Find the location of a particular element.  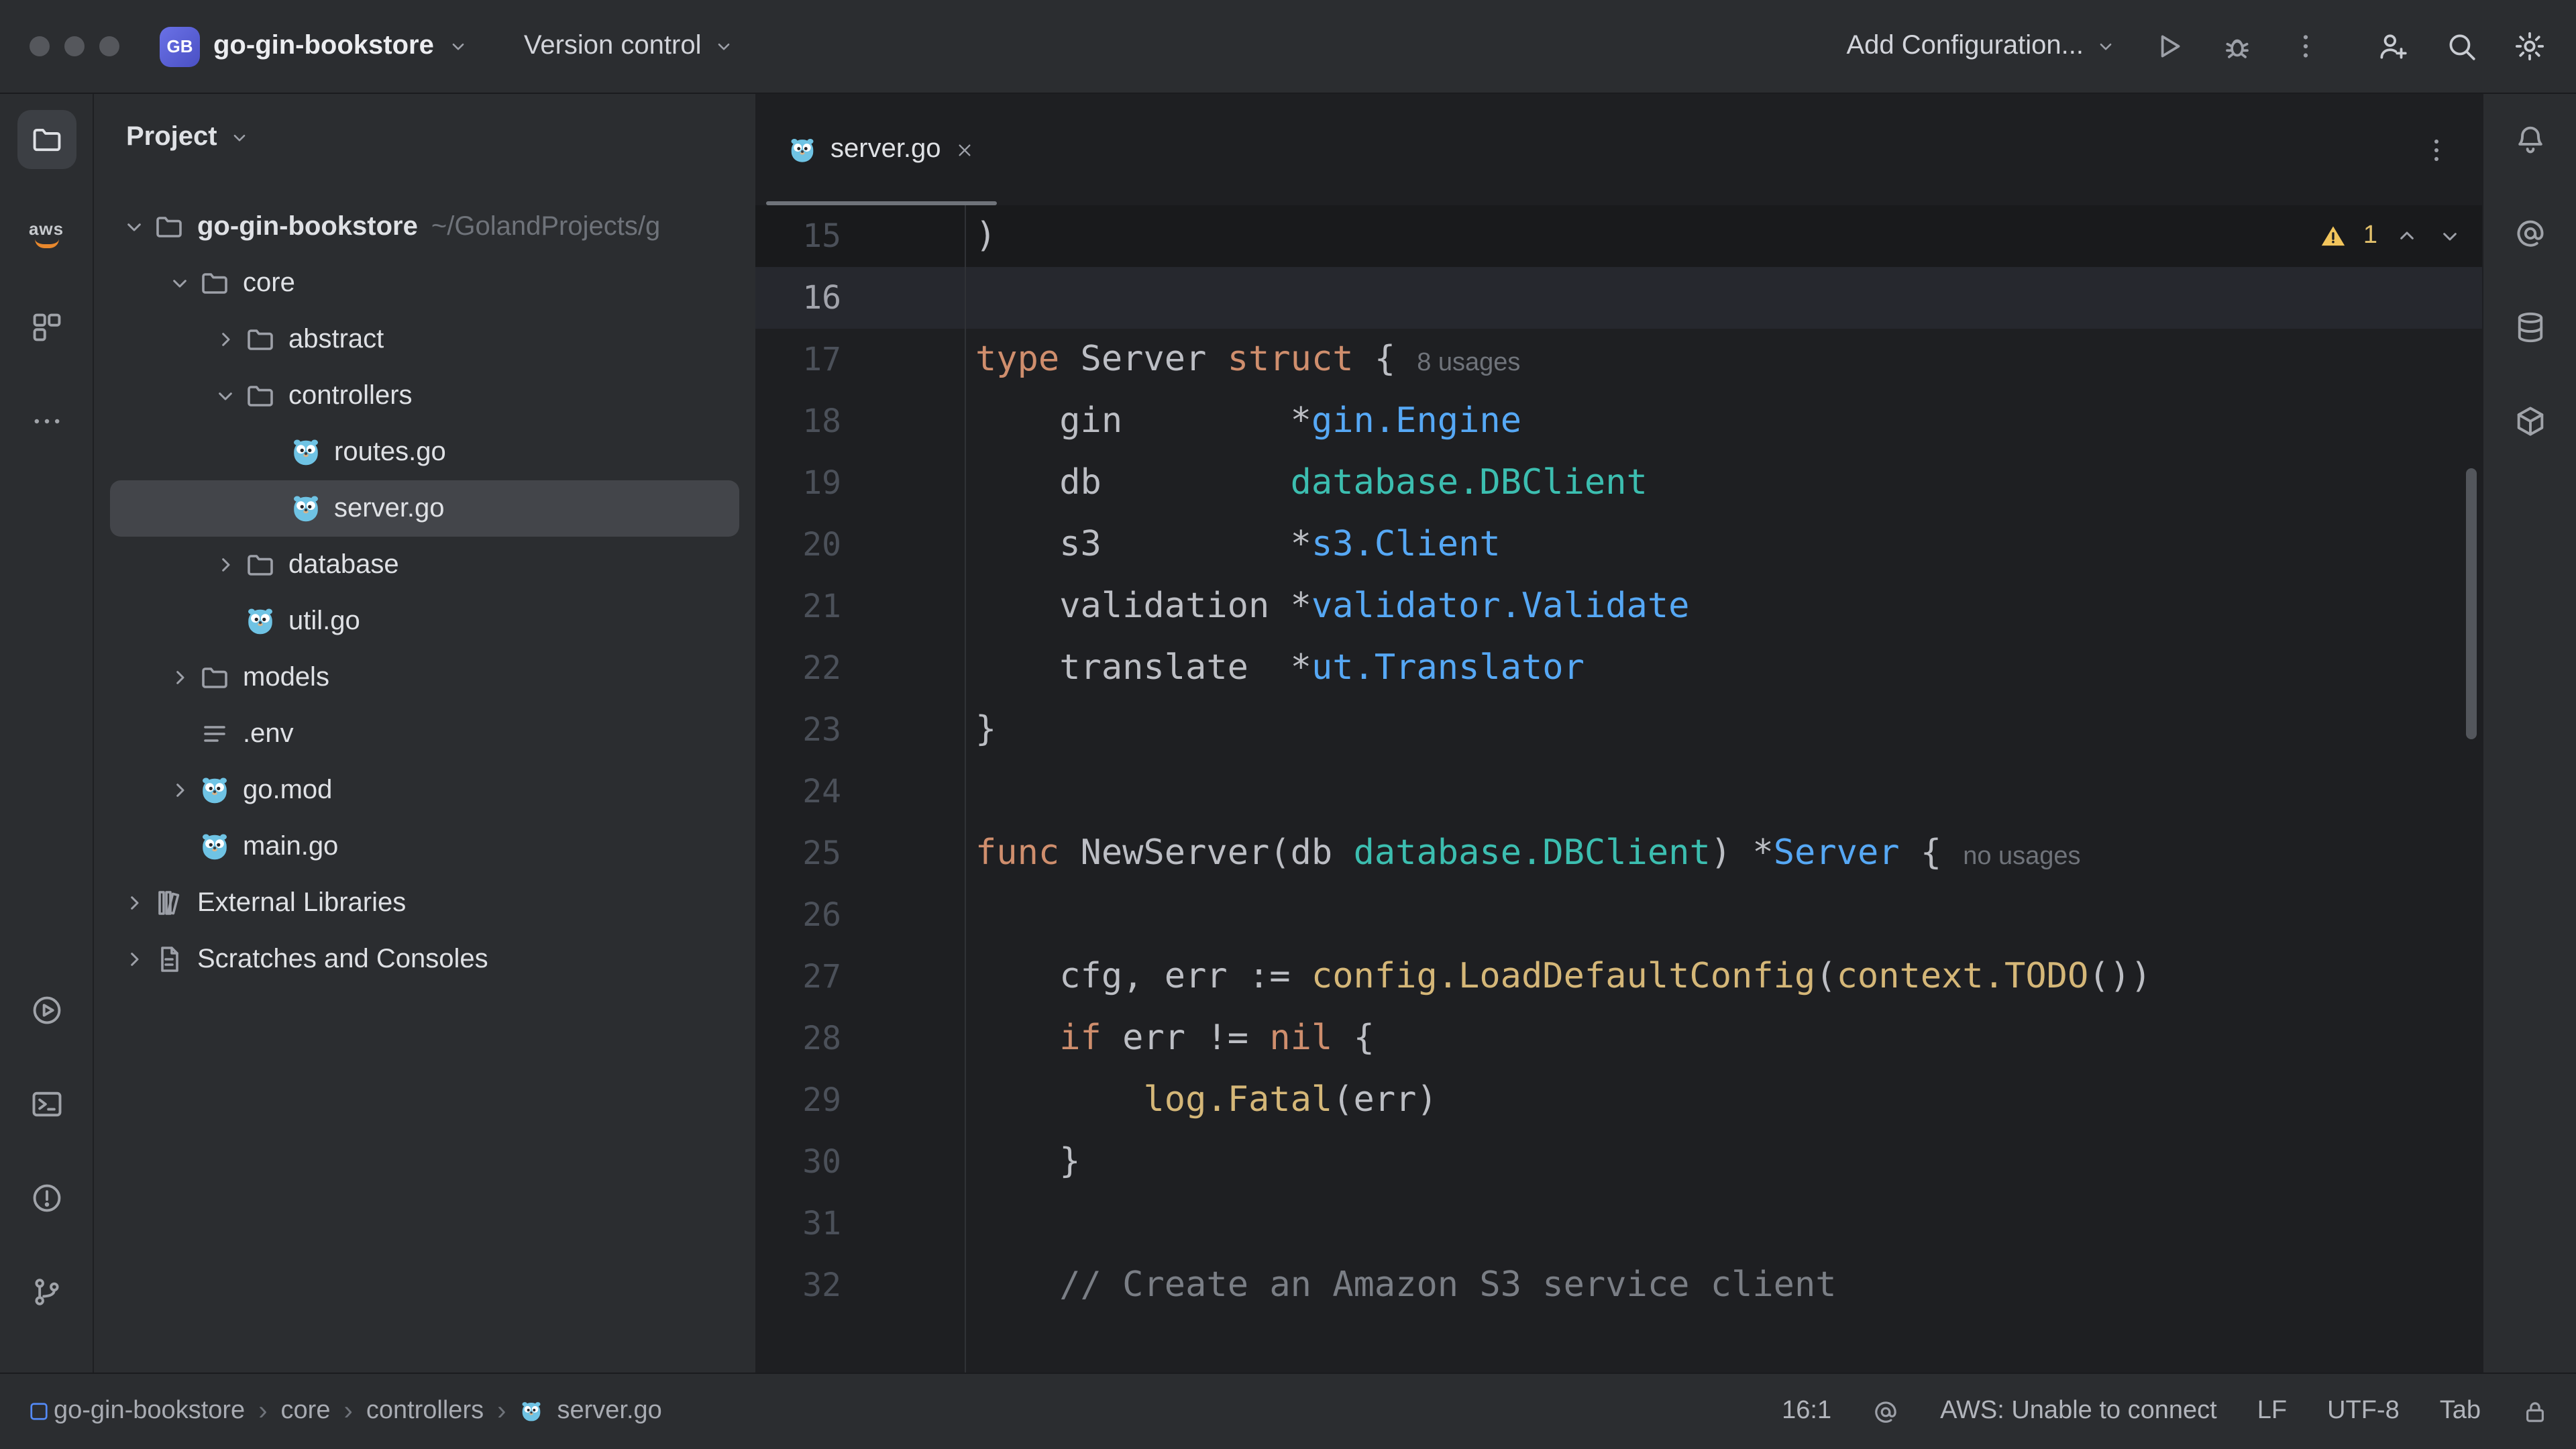

usages-inlay: no usages is located at coordinates (2021, 857).